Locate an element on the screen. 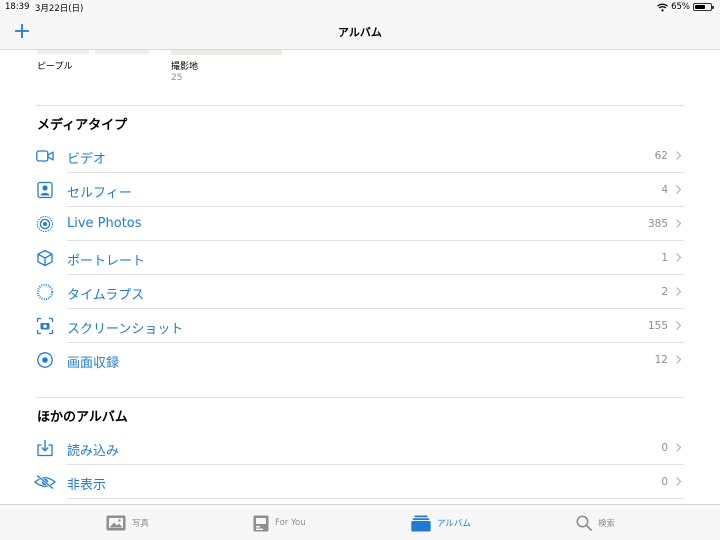 The width and height of the screenshot is (720, 540). row-label: ビデオ is located at coordinates (87, 159).